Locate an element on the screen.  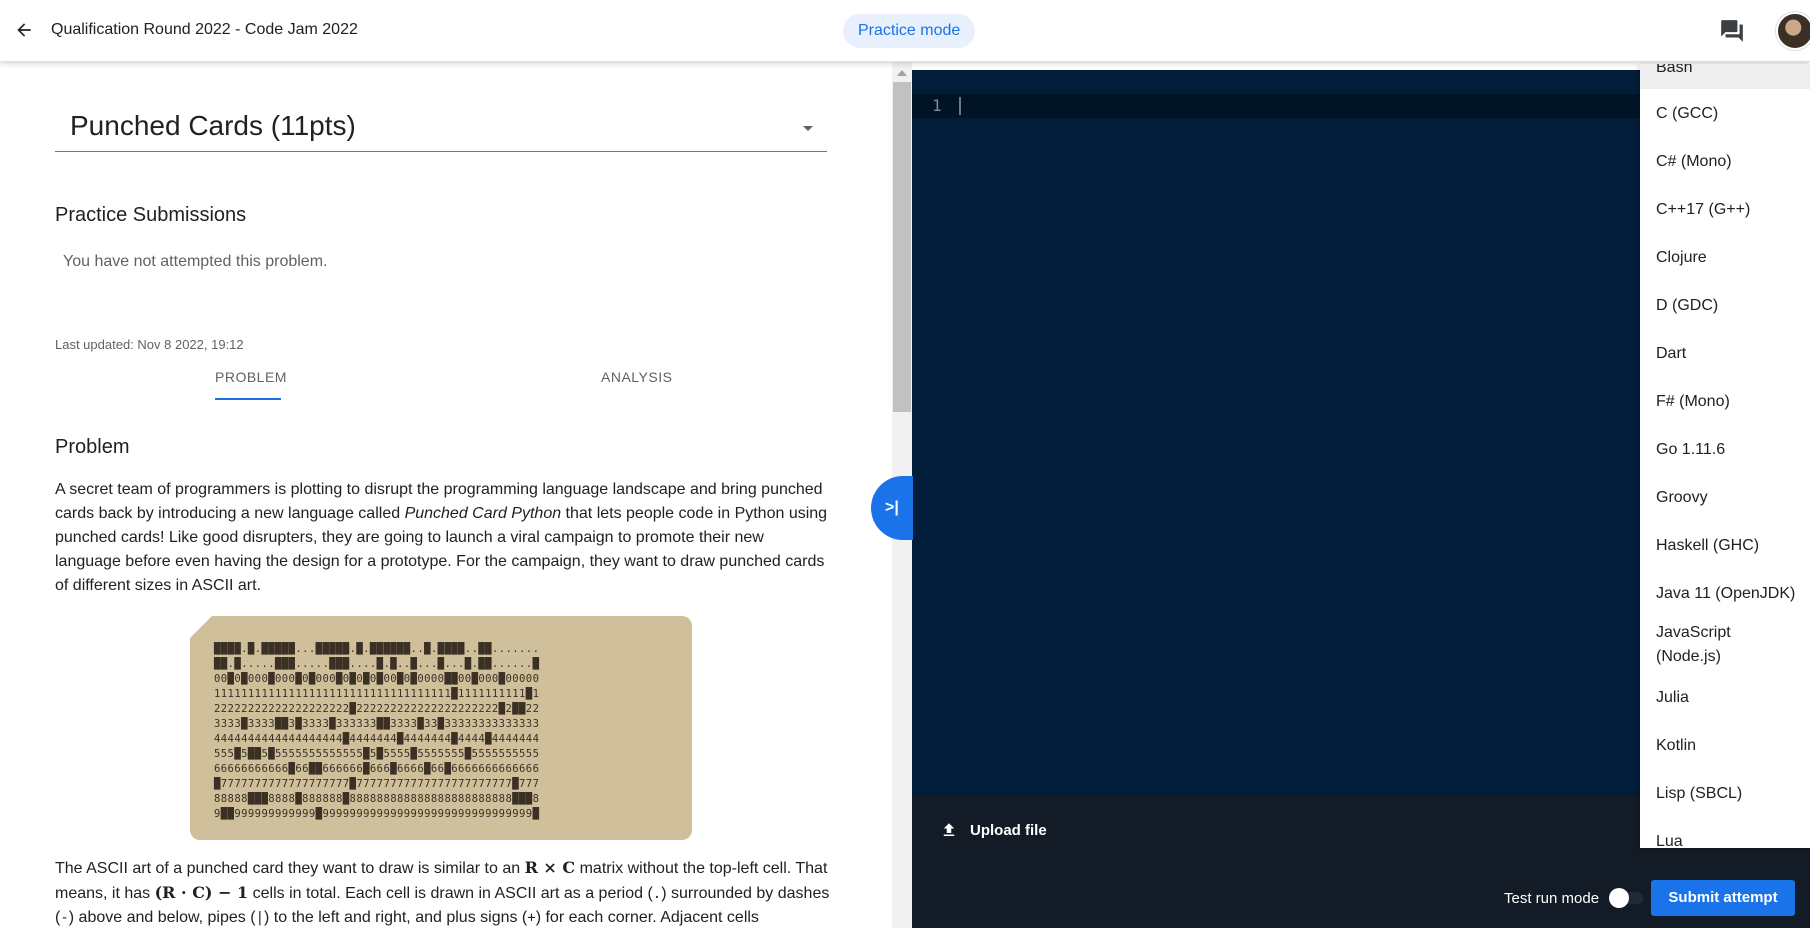
contest-title: Qualification Round 2022 - Code Jam 2022 is located at coordinates (204, 29).